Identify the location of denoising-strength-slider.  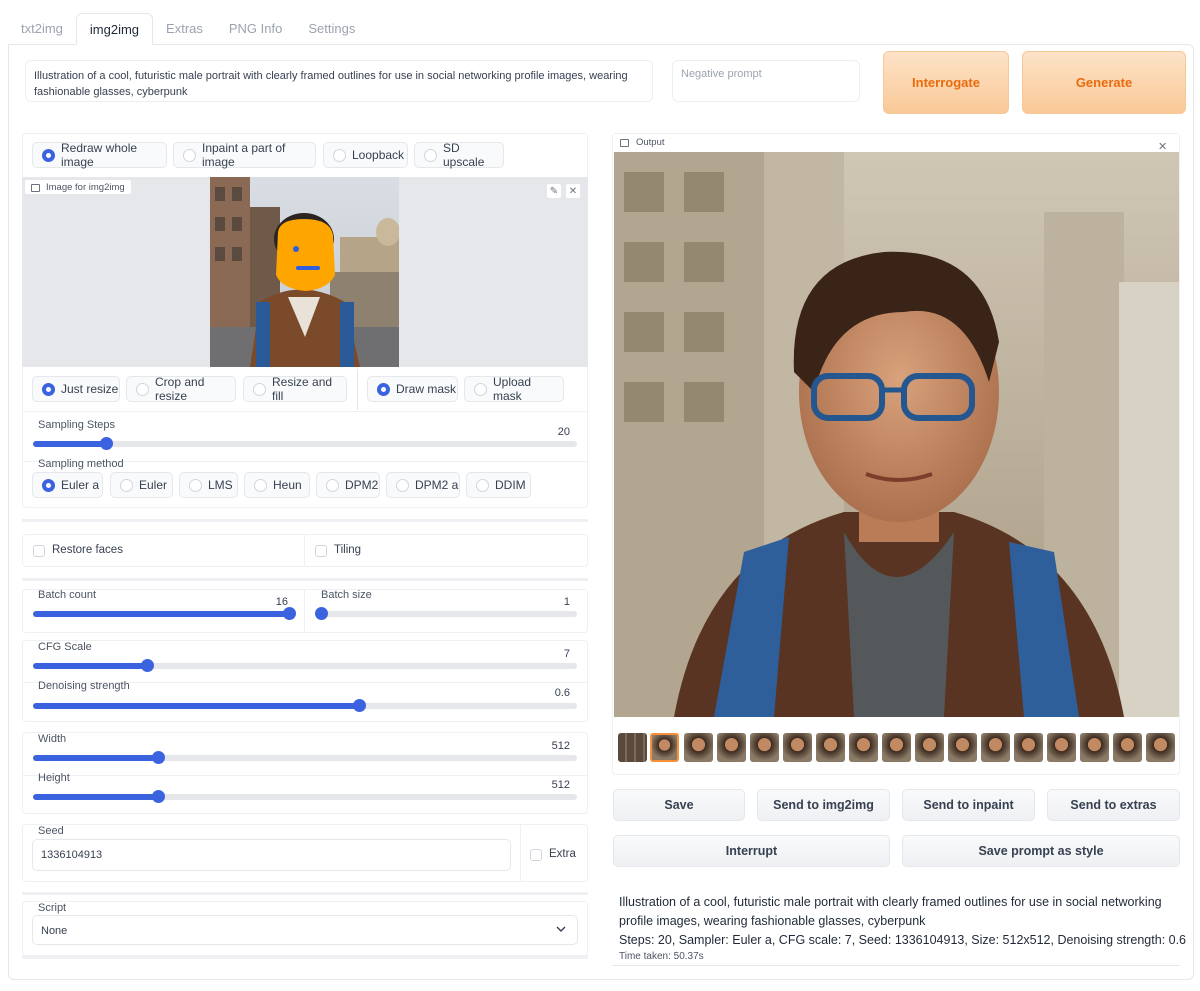
(305, 705).